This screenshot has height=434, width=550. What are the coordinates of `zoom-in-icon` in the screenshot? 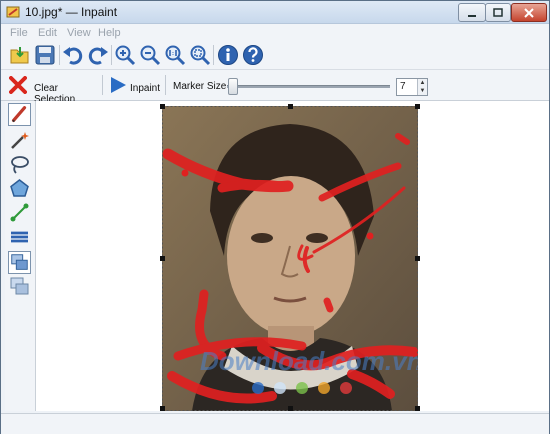 It's located at (125, 55).